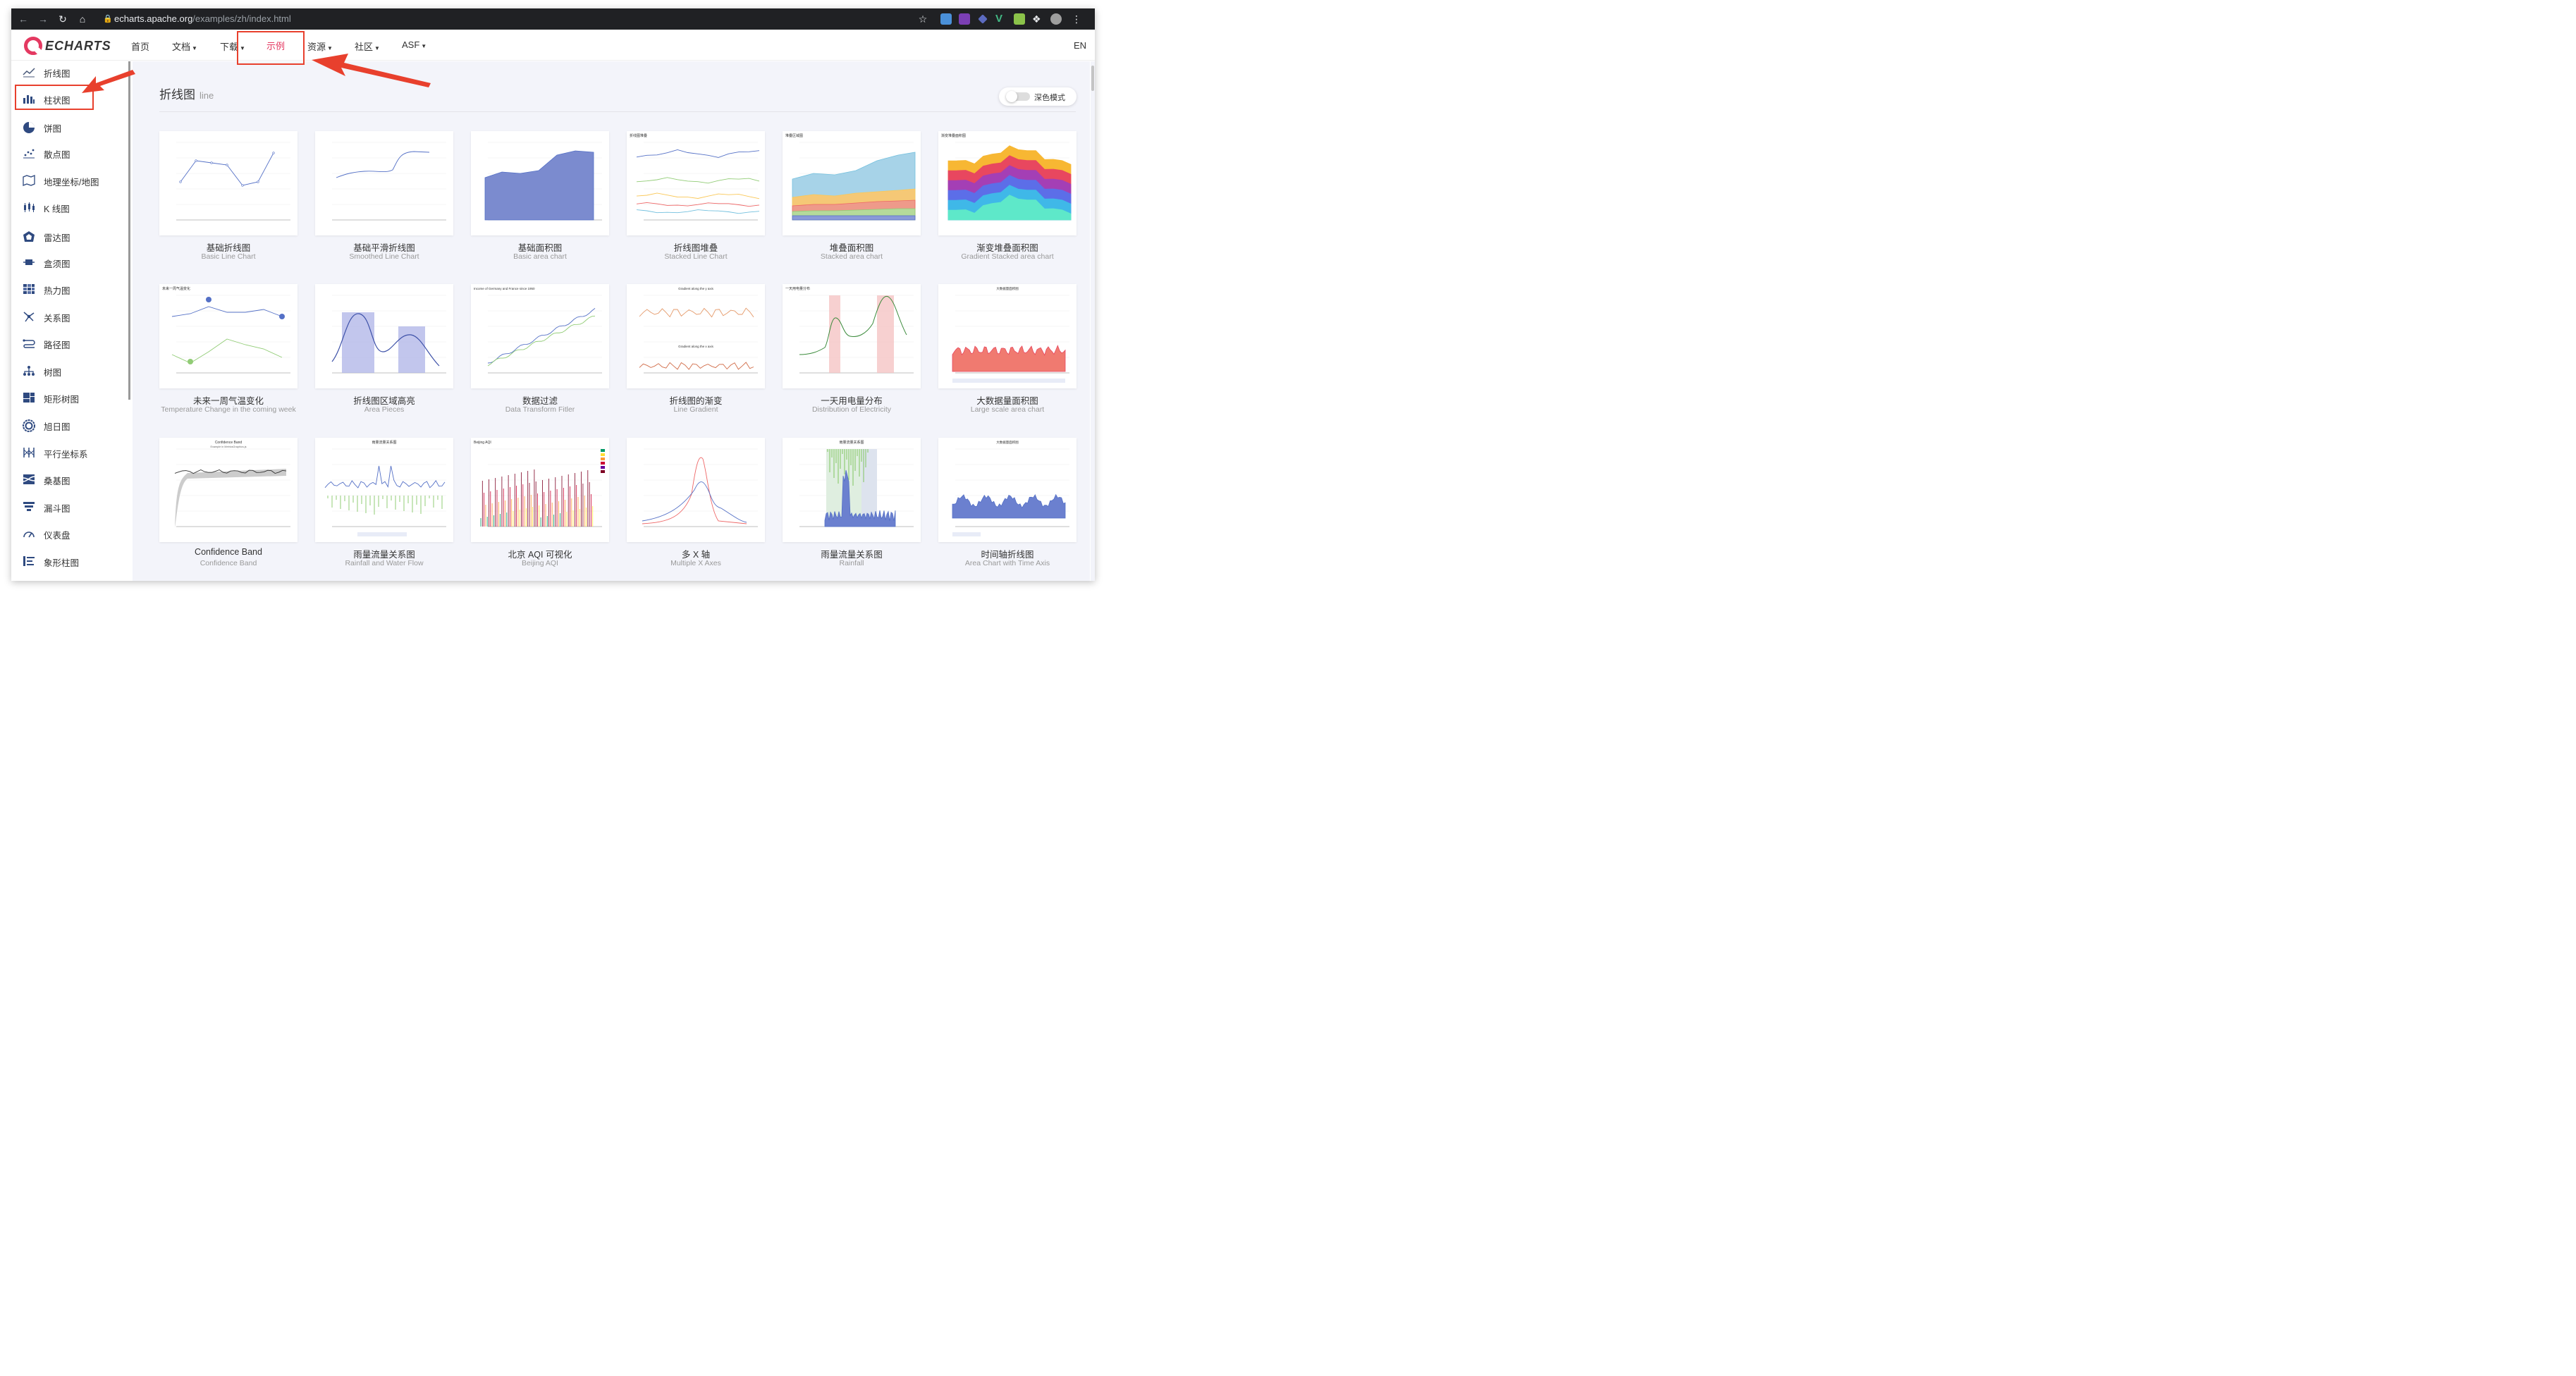 This screenshot has height=1376, width=2576. Describe the element at coordinates (75, 263) in the screenshot. I see `sidebar-item-boxplot: 盒须图` at that location.